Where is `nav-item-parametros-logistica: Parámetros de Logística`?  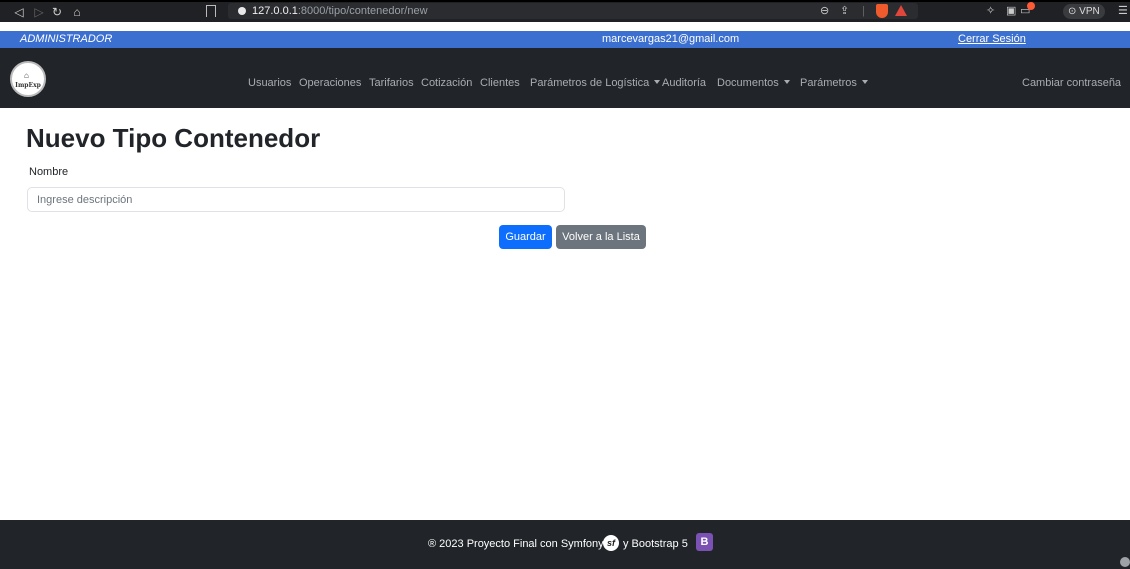 nav-item-parametros-logistica: Parámetros de Logística is located at coordinates (595, 83).